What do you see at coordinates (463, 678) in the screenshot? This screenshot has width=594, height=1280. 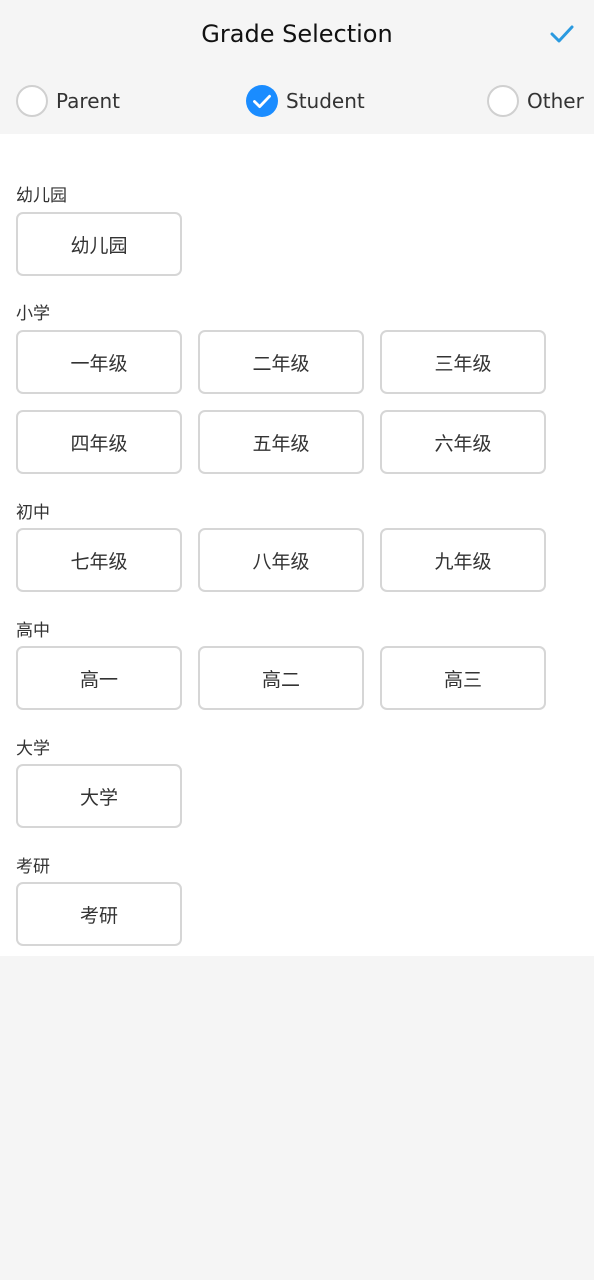 I see `grade-button: 高三` at bounding box center [463, 678].